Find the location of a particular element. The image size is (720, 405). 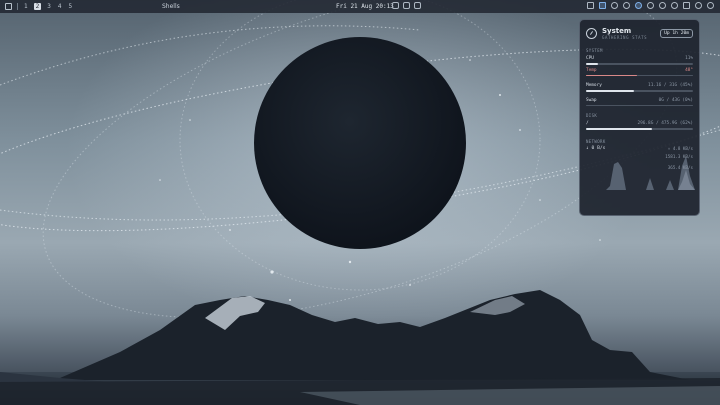

cpu-value: 11% is located at coordinates (689, 58).